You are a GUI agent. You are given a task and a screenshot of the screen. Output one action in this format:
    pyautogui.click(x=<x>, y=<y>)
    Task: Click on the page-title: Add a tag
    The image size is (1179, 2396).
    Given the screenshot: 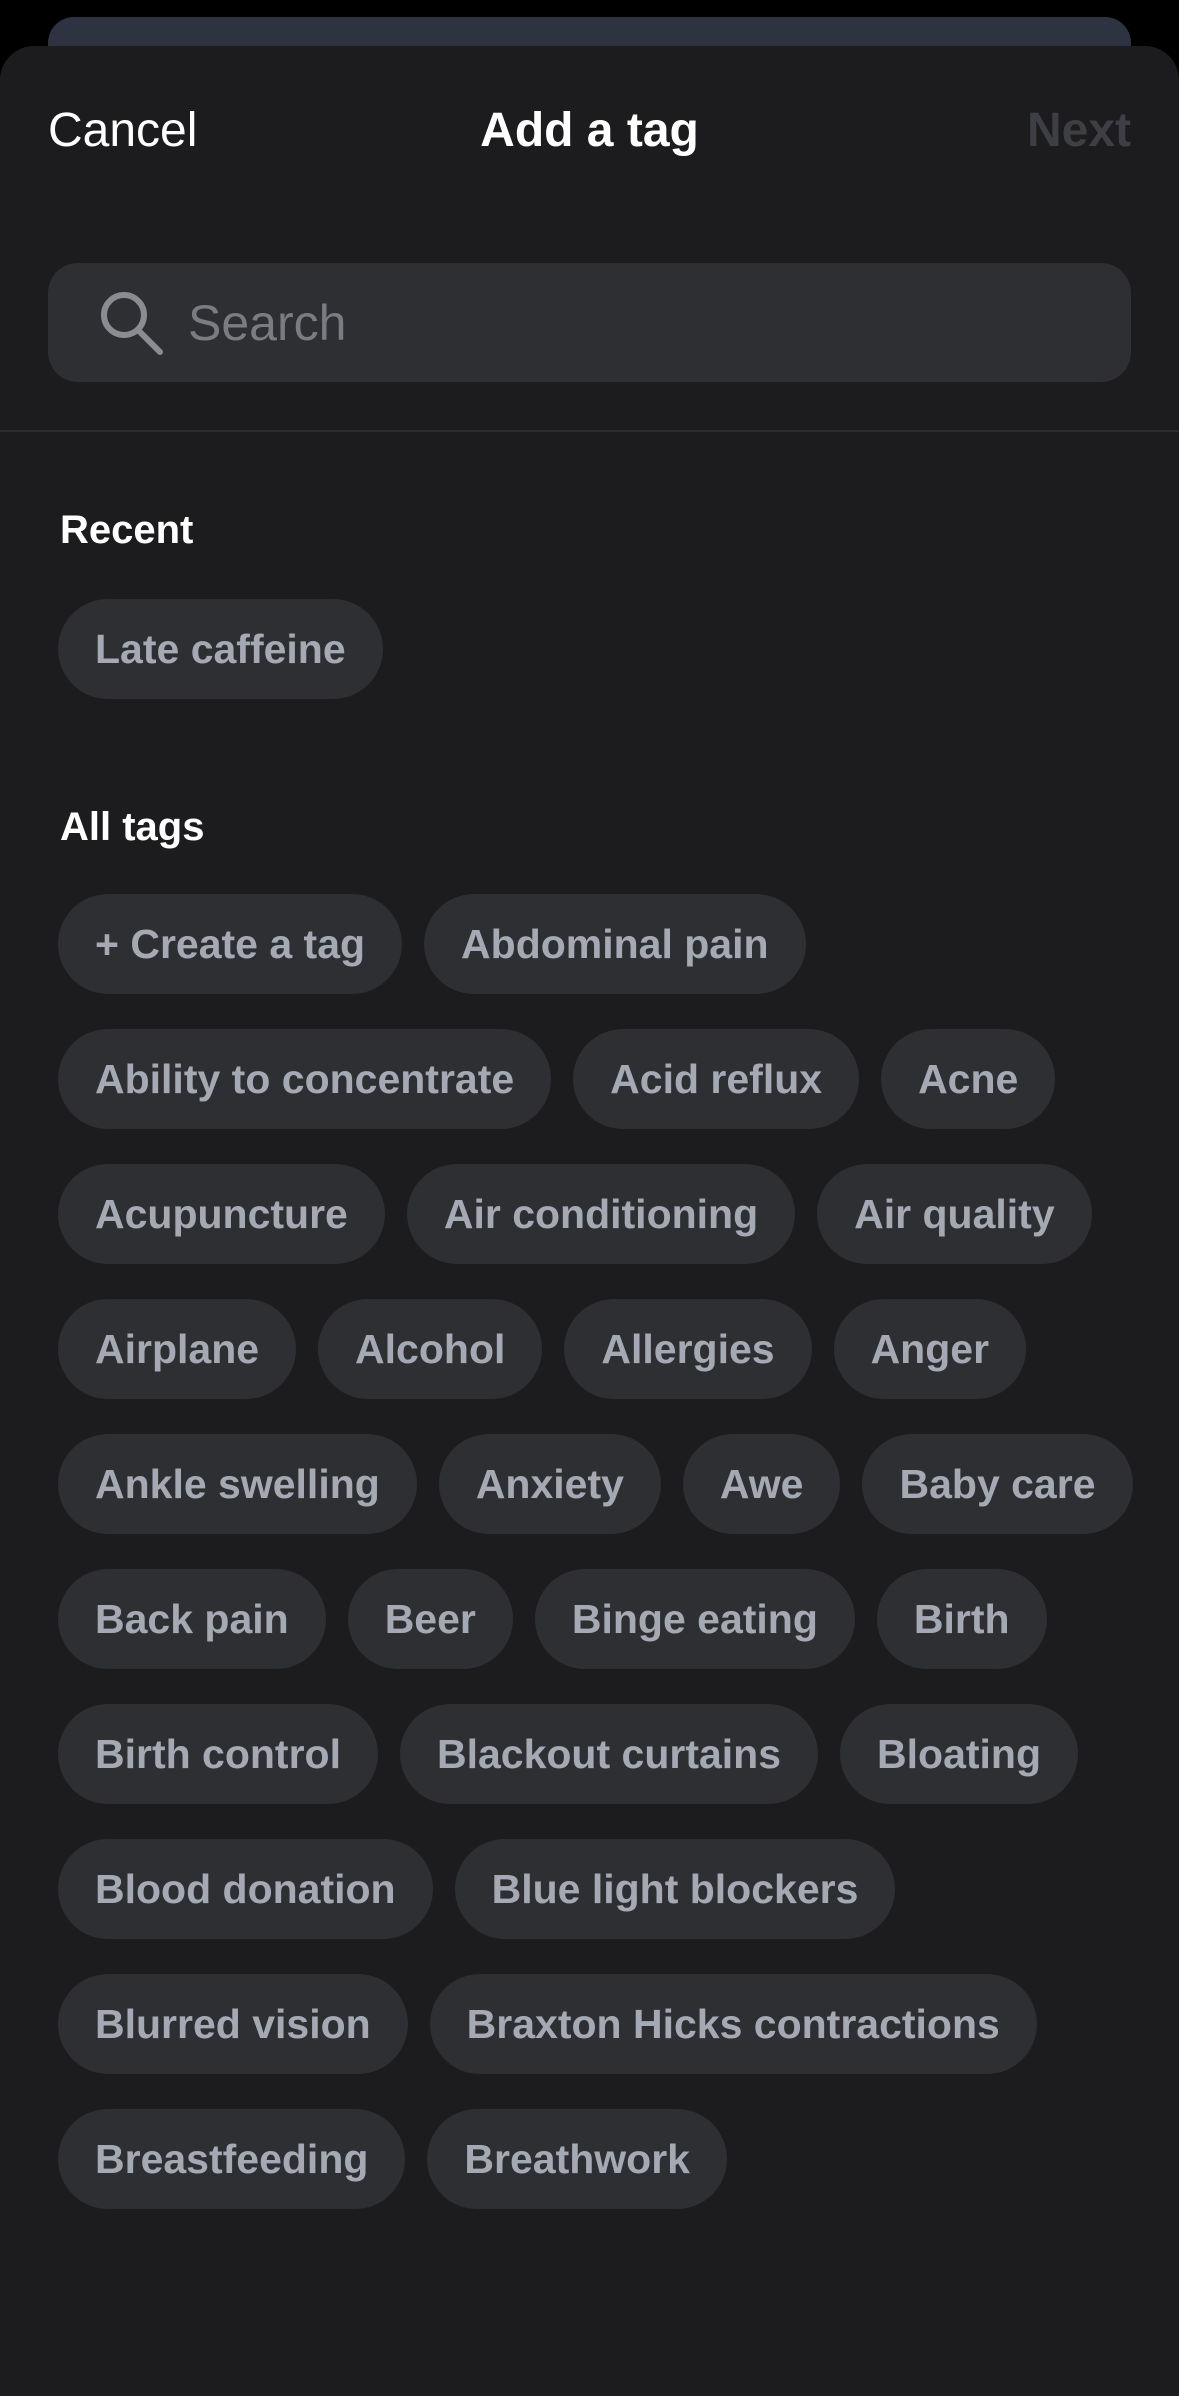 What is the action you would take?
    pyautogui.click(x=589, y=130)
    